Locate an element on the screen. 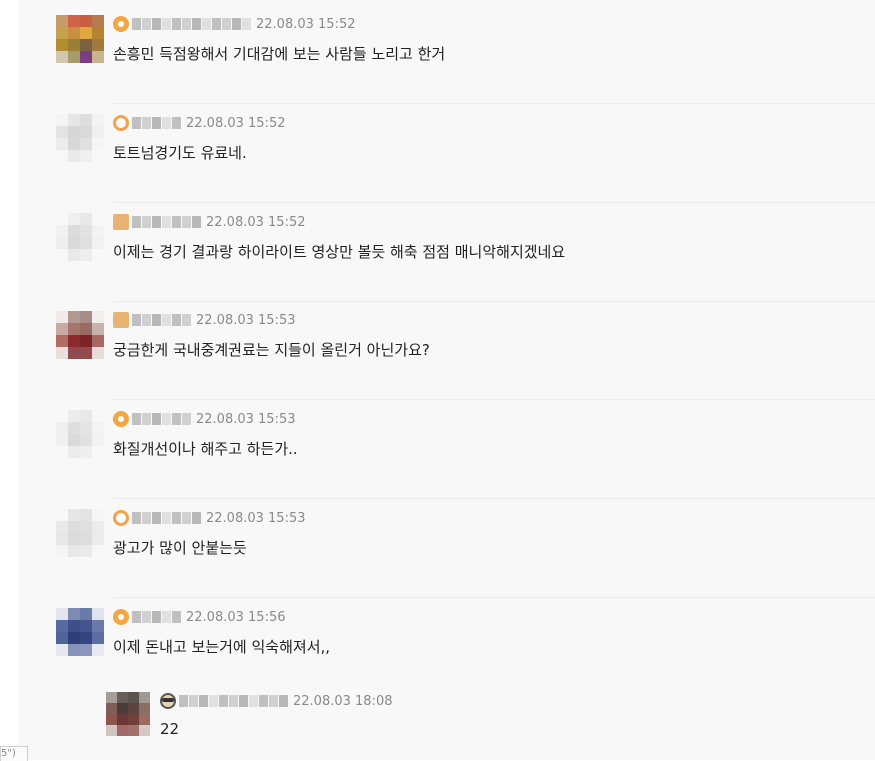 Image resolution: width=875 pixels, height=761 pixels. comment-text: 이제는 경기 결과랑 하이라이트 영상만 볼듯 해축 점점 매니악해지겠네요 is located at coordinates (339, 252).